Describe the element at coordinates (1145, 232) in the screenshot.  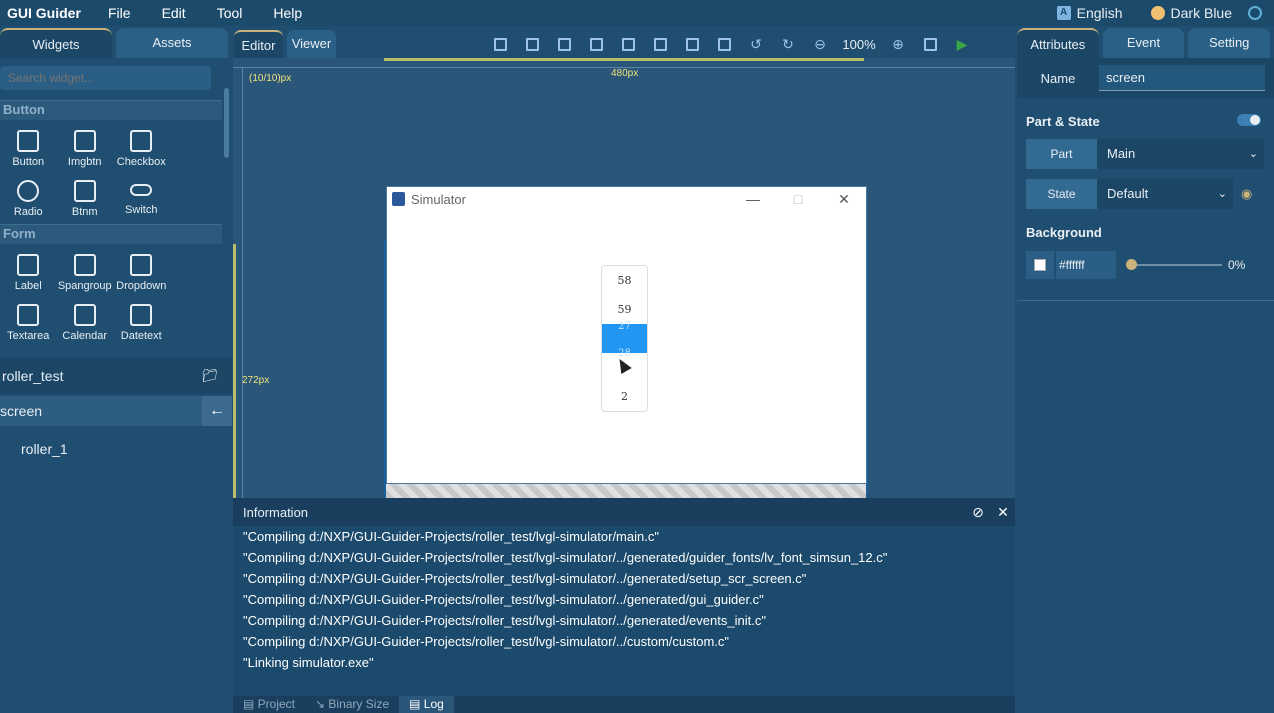
I see `background-section: Background` at that location.